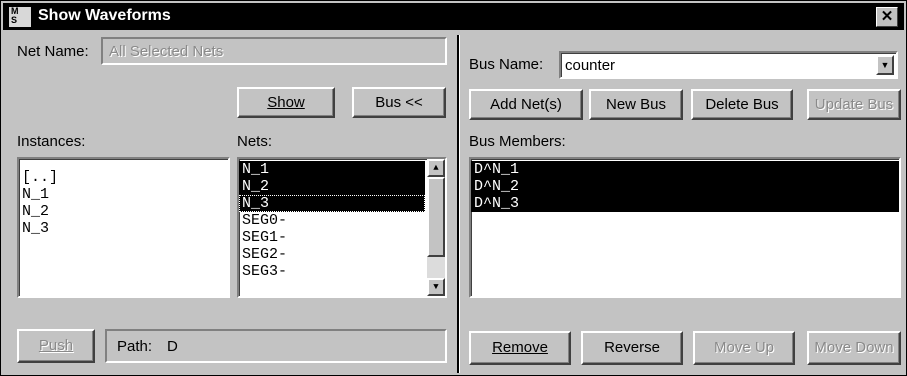 The image size is (907, 376). I want to click on new-bus-label: New Bus, so click(636, 104).